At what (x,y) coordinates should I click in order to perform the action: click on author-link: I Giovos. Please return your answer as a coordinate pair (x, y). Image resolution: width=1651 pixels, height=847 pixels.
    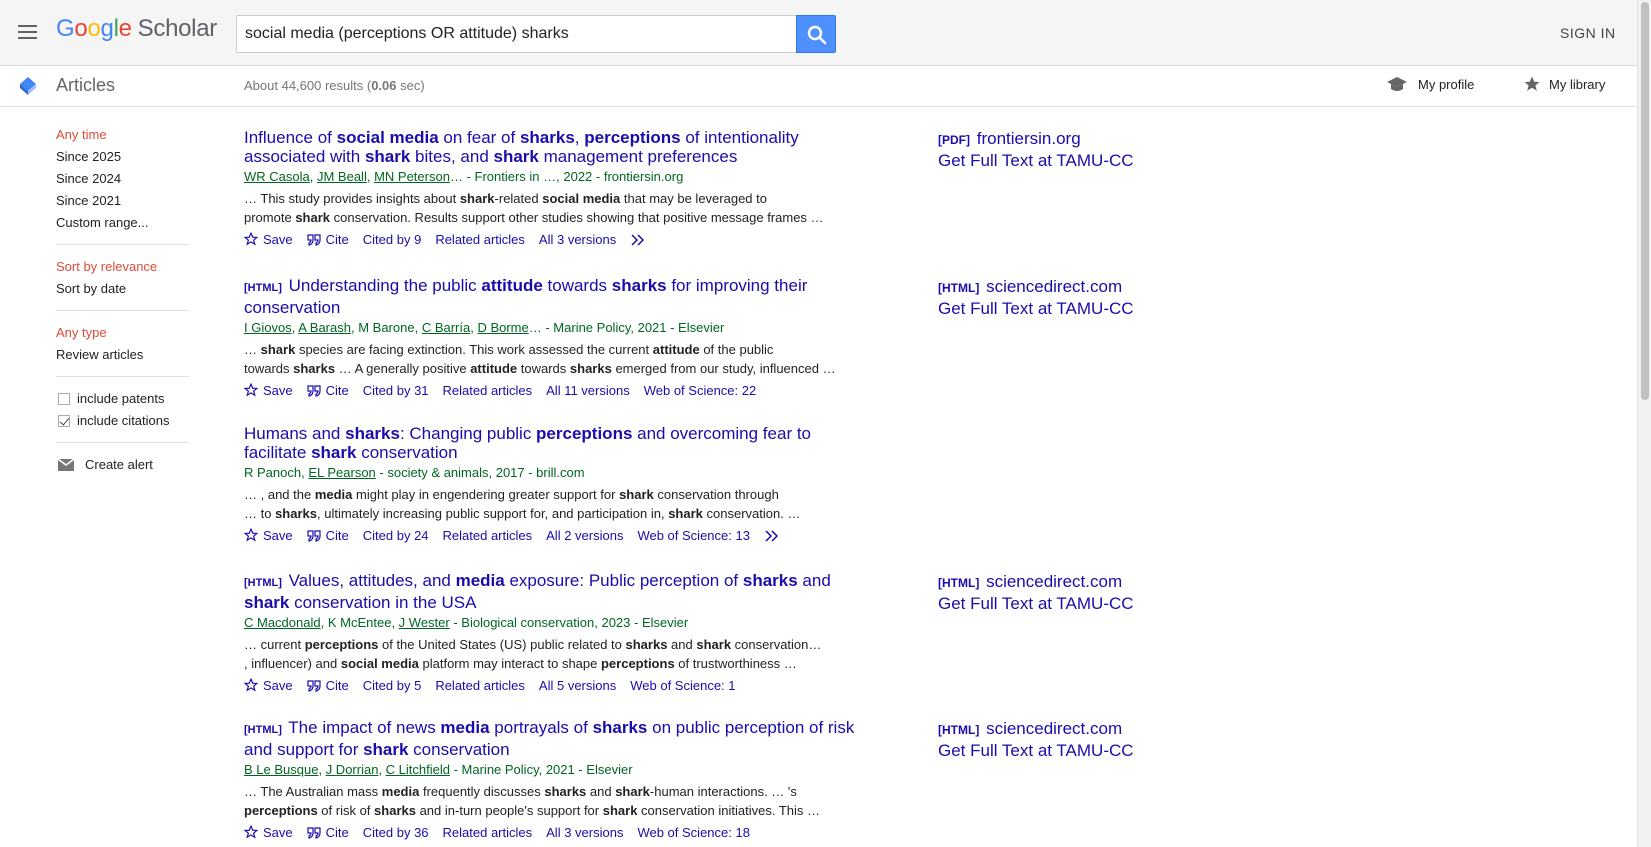
    Looking at the image, I should click on (268, 327).